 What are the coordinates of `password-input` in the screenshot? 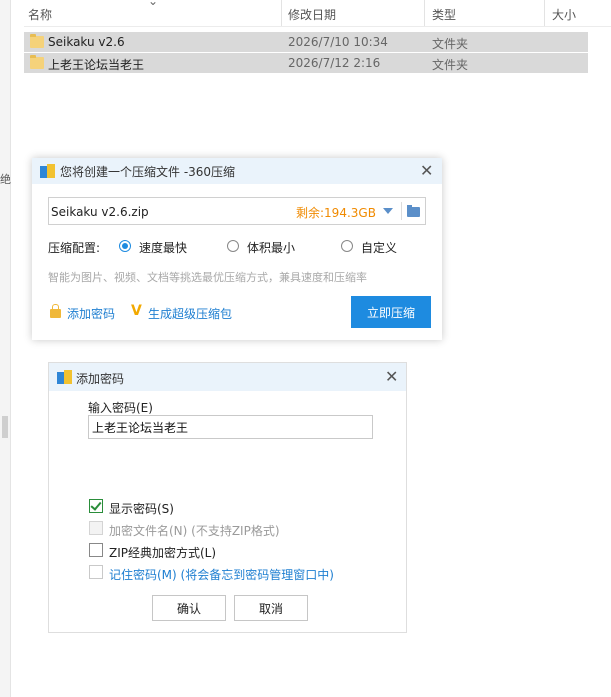 It's located at (230, 427).